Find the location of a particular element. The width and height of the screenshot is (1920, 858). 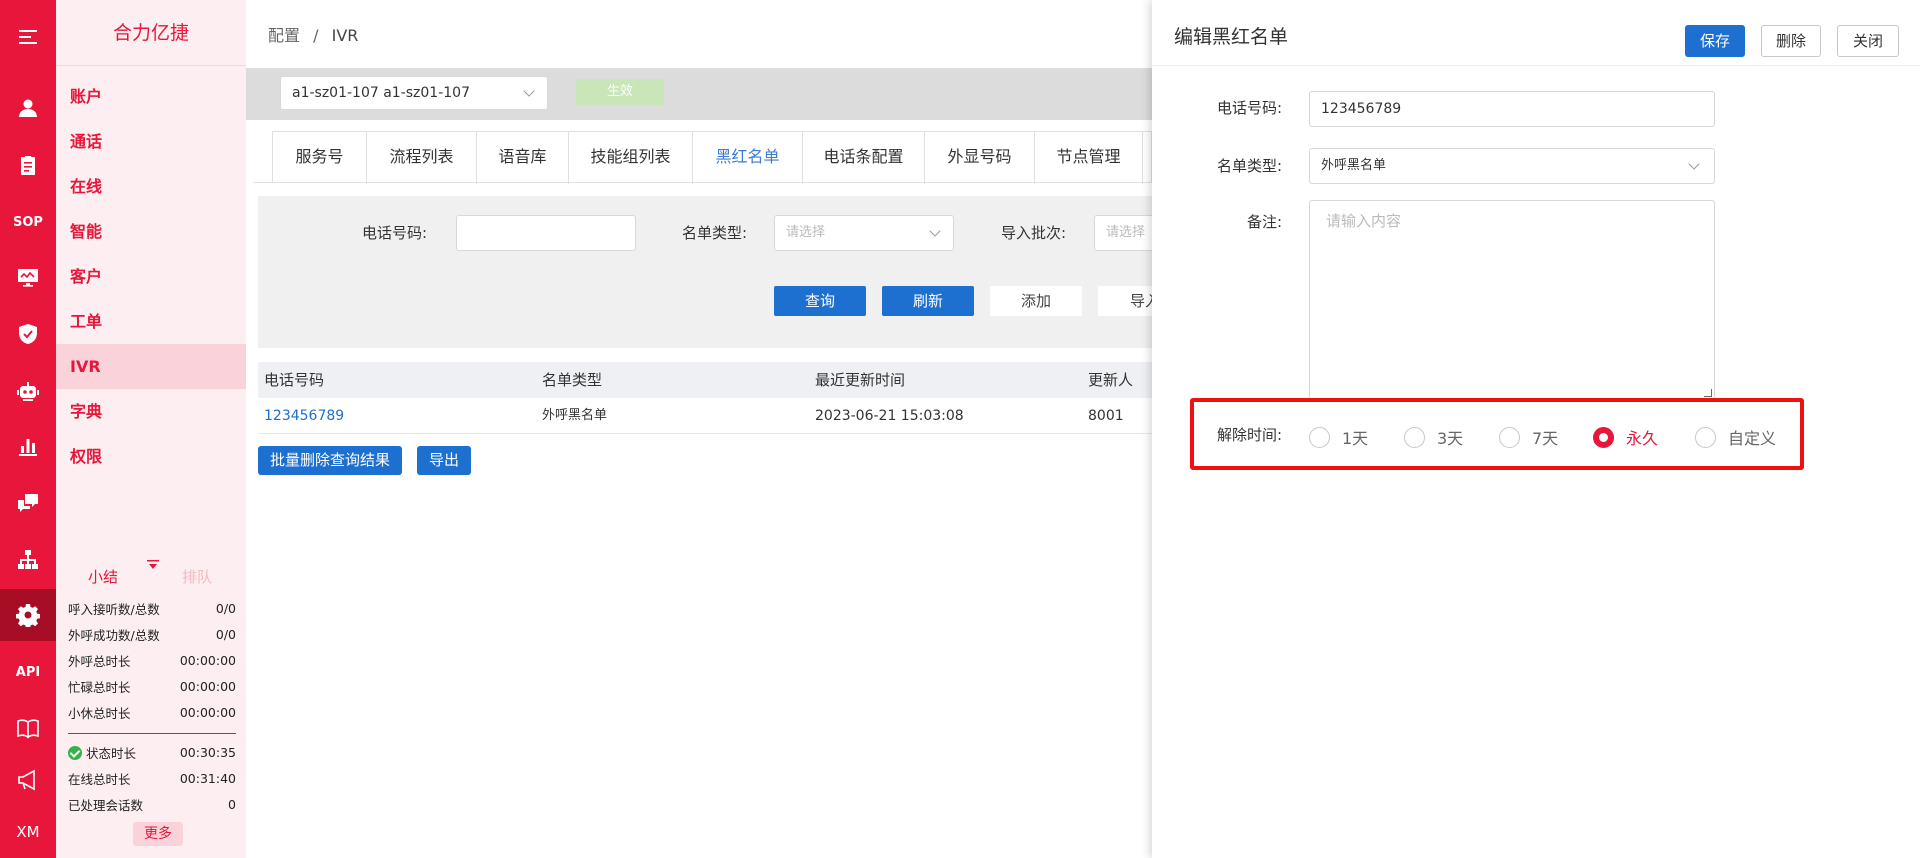

clipboard-icon is located at coordinates (28, 165).